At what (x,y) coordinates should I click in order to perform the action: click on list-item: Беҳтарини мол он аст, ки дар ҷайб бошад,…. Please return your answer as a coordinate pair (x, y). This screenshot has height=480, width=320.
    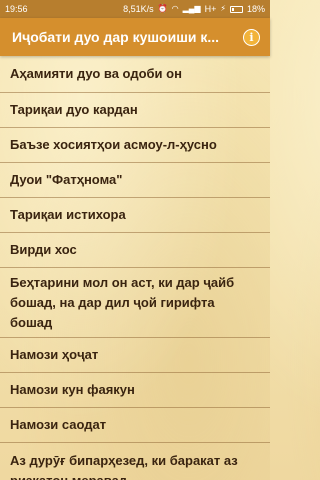
    Looking at the image, I should click on (135, 302).